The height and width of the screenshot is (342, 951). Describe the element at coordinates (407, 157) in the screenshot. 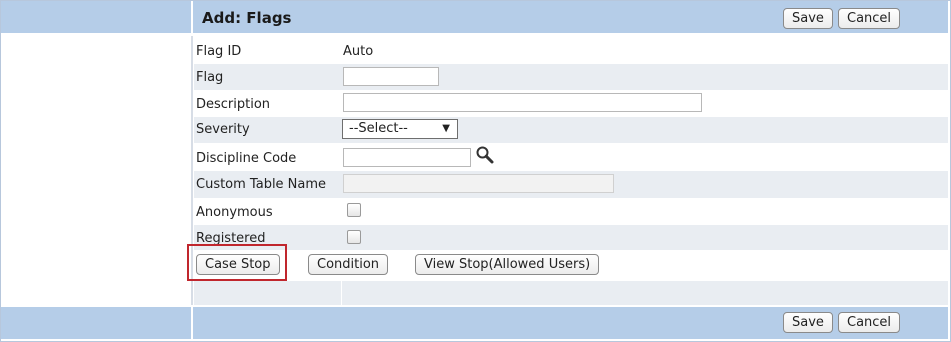

I see `discipline-code-input` at that location.